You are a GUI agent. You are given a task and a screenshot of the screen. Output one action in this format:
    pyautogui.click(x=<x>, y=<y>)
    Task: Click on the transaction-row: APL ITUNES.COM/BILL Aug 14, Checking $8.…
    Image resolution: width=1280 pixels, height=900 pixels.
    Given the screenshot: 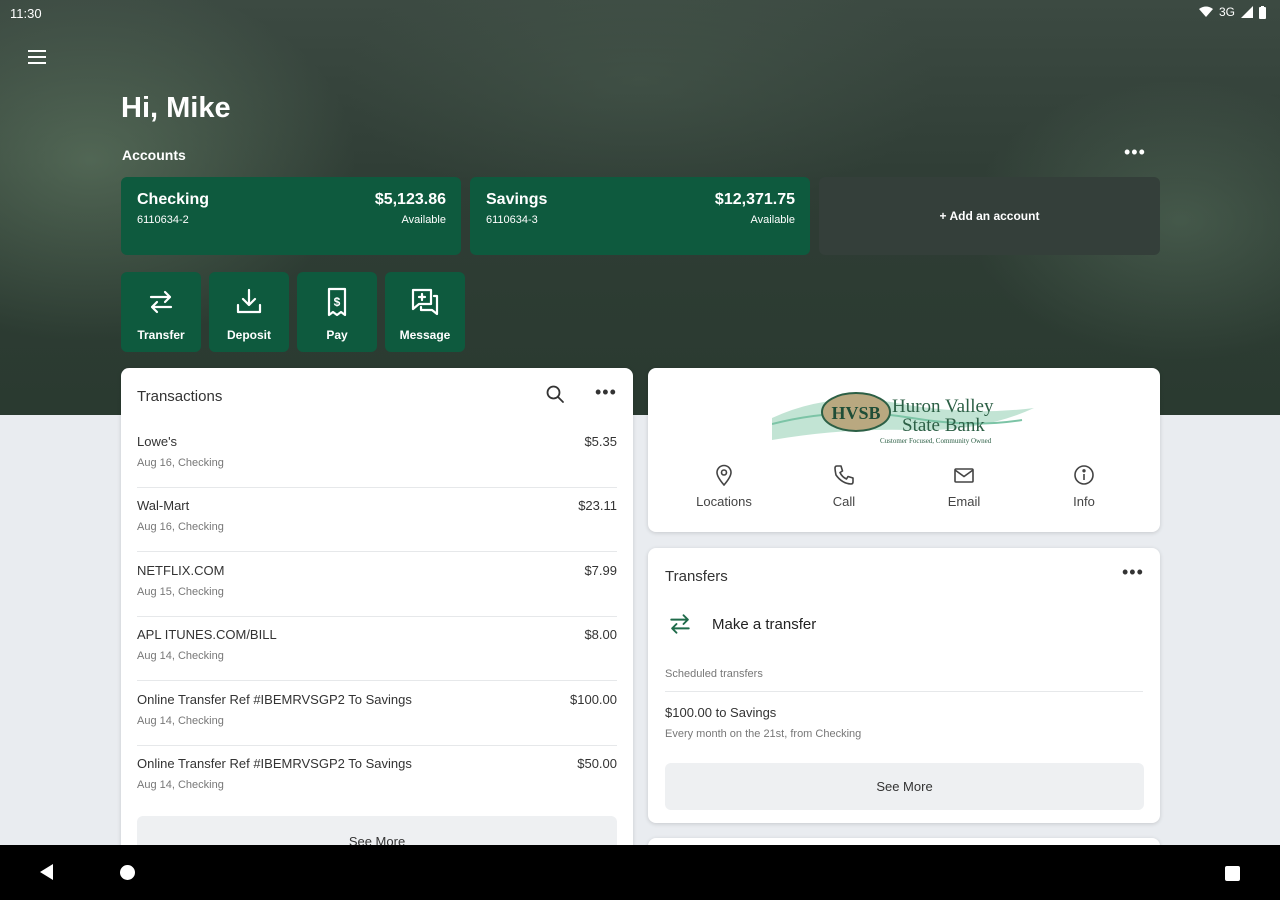 What is the action you would take?
    pyautogui.click(x=377, y=649)
    